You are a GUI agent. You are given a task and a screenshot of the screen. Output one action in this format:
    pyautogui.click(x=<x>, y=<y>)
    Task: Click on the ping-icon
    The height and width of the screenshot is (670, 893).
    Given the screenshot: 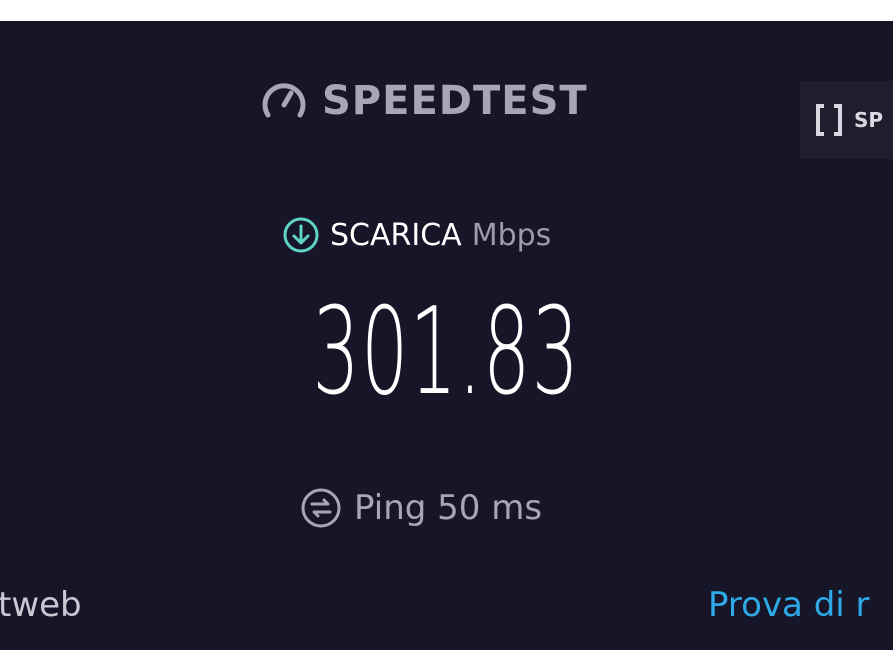 What is the action you would take?
    pyautogui.click(x=321, y=508)
    